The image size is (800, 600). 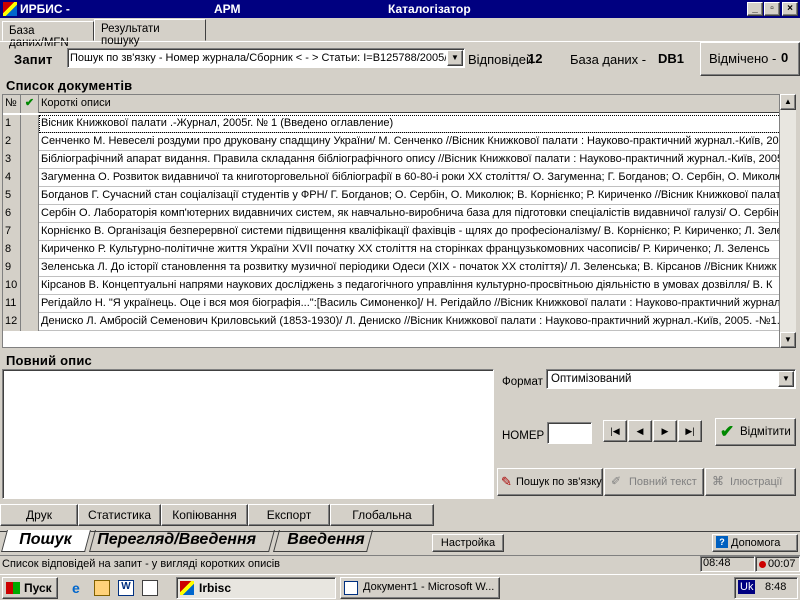 What do you see at coordinates (12, 104) in the screenshot?
I see `col-num-header: №` at bounding box center [12, 104].